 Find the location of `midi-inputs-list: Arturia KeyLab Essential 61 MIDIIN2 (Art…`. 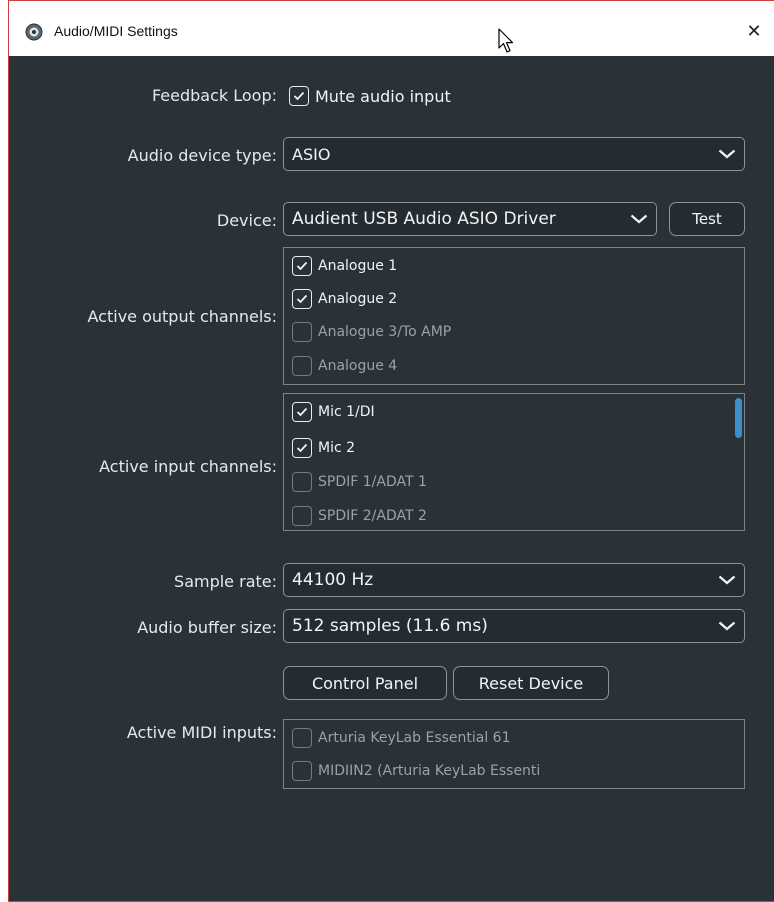

midi-inputs-list: Arturia KeyLab Essential 61 MIDIIN2 (Art… is located at coordinates (514, 754).